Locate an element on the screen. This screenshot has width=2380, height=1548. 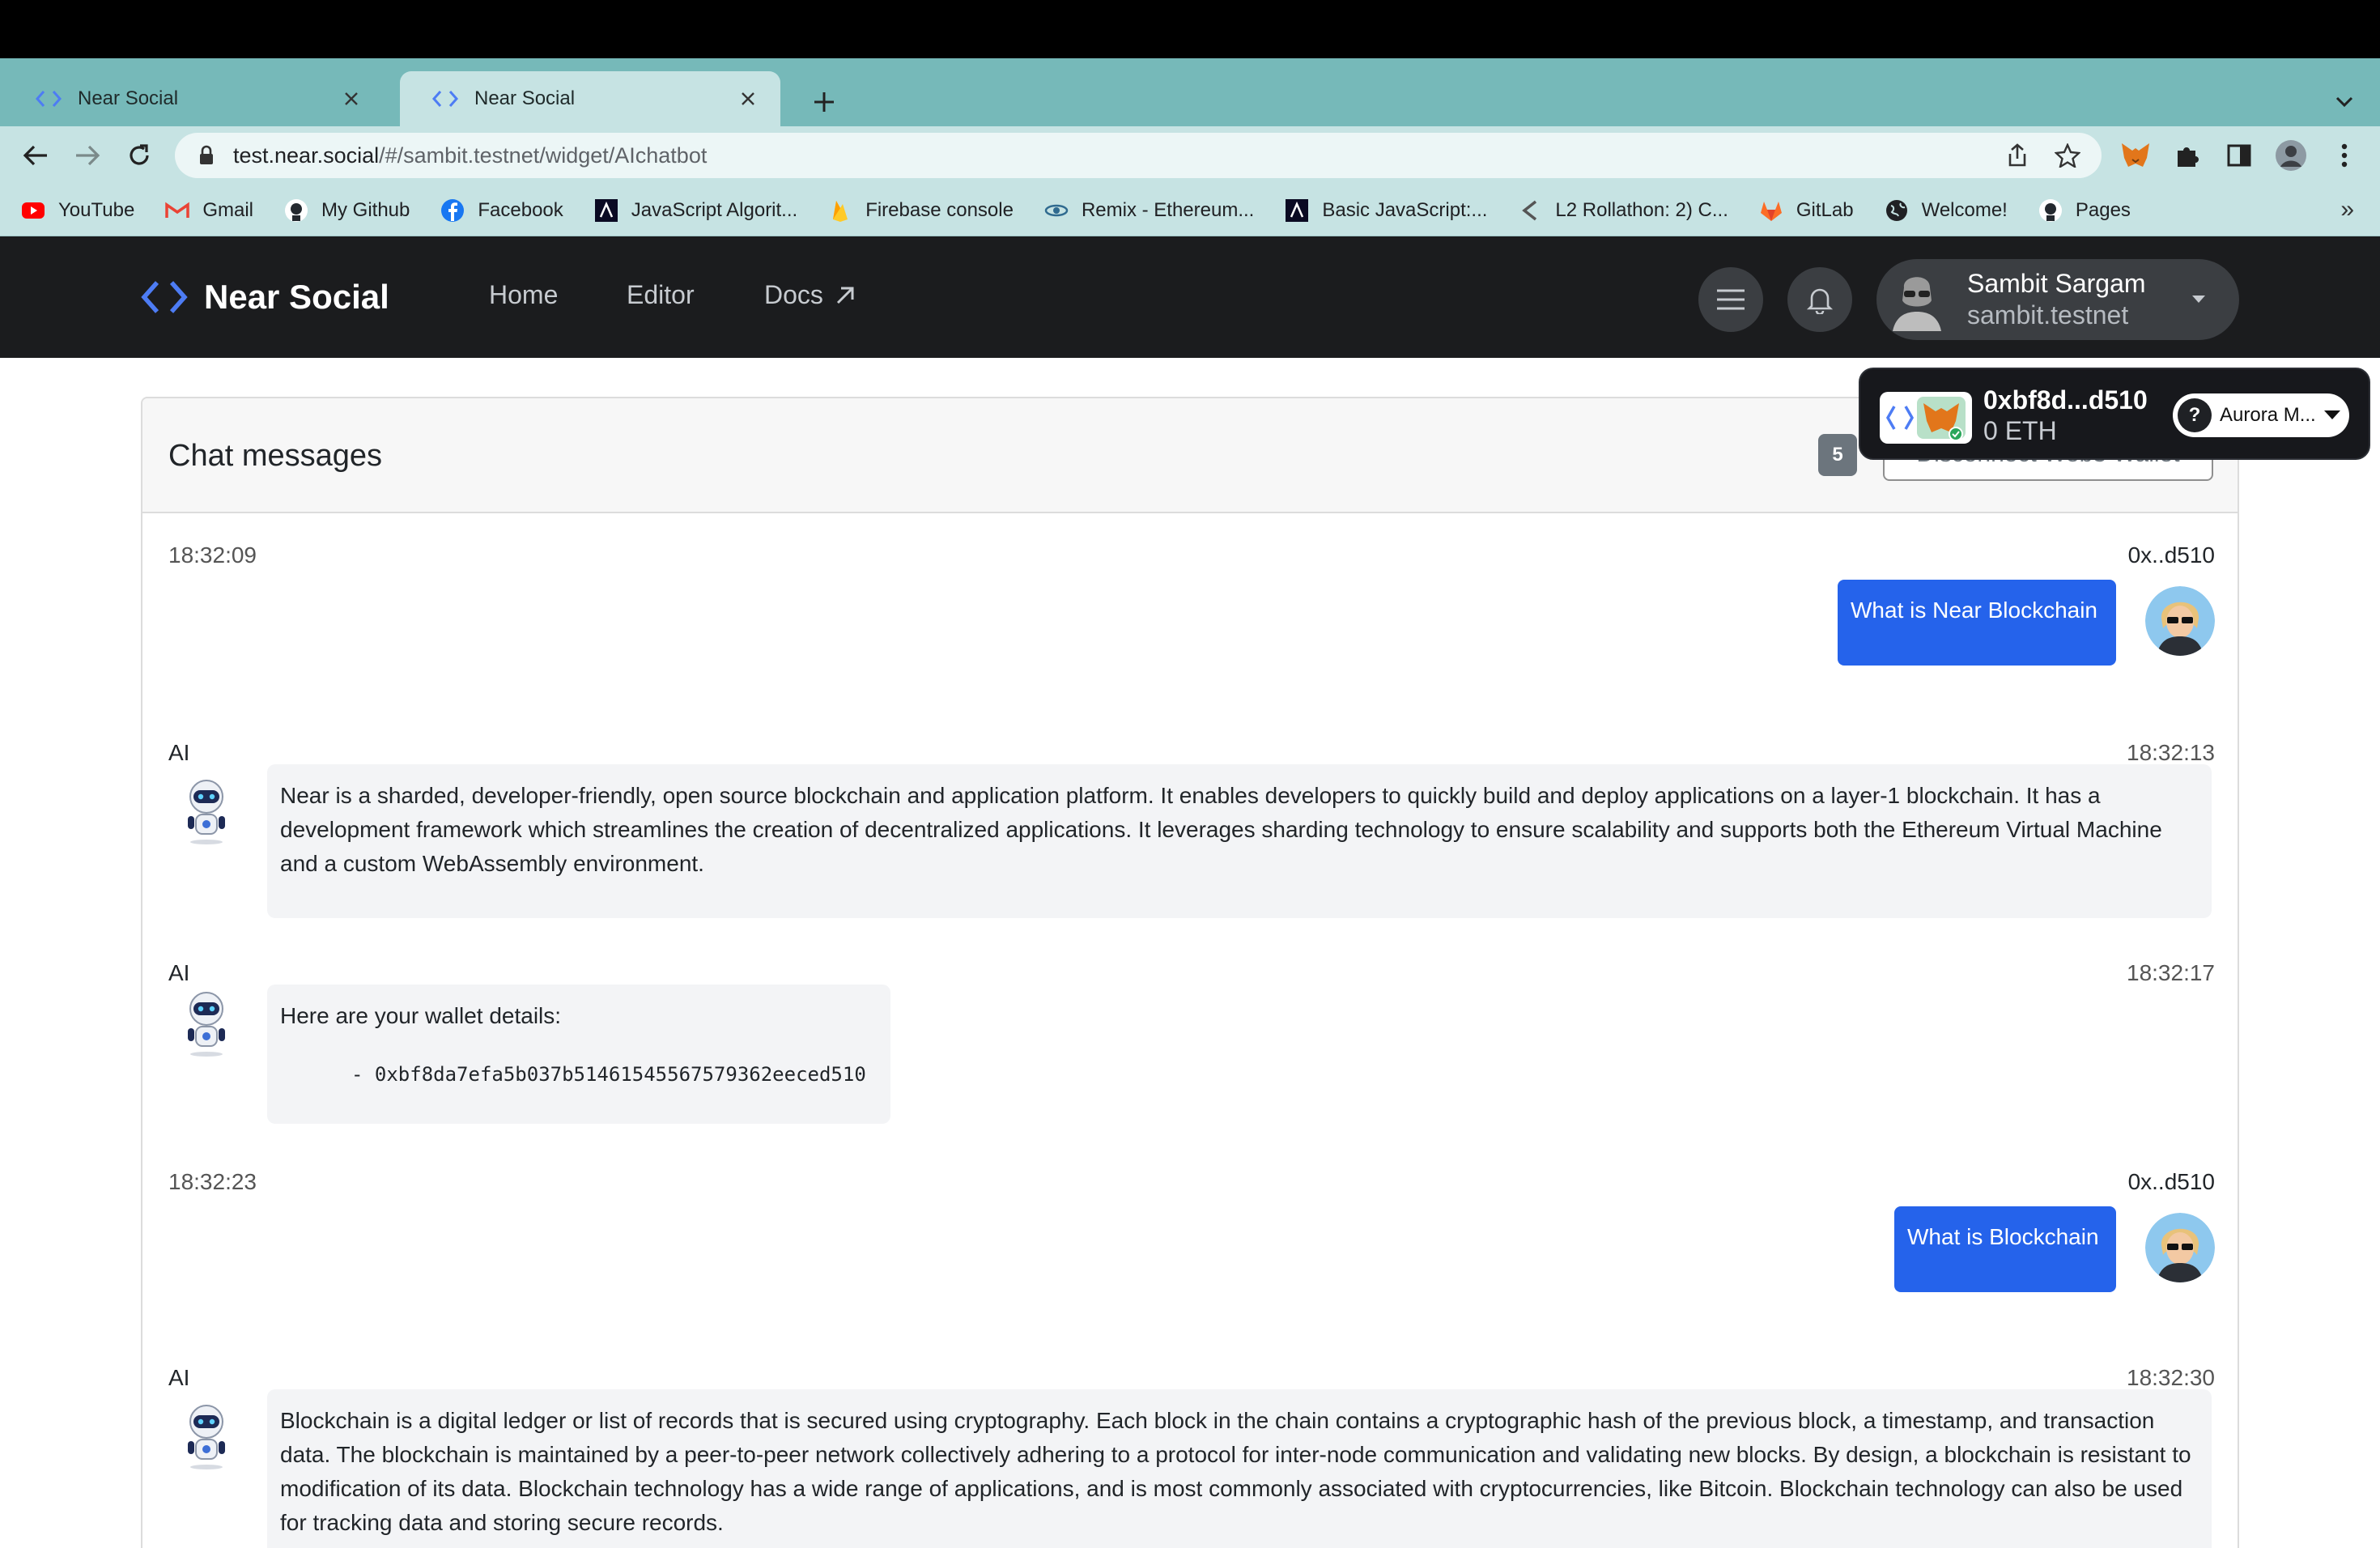
profile-account-id: sambit.testnet is located at coordinates (2048, 315).